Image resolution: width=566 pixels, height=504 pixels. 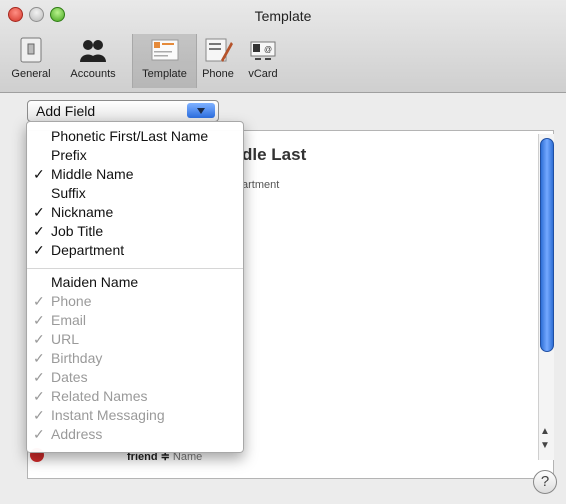 What do you see at coordinates (69, 320) in the screenshot?
I see `menu-item-label: Email` at bounding box center [69, 320].